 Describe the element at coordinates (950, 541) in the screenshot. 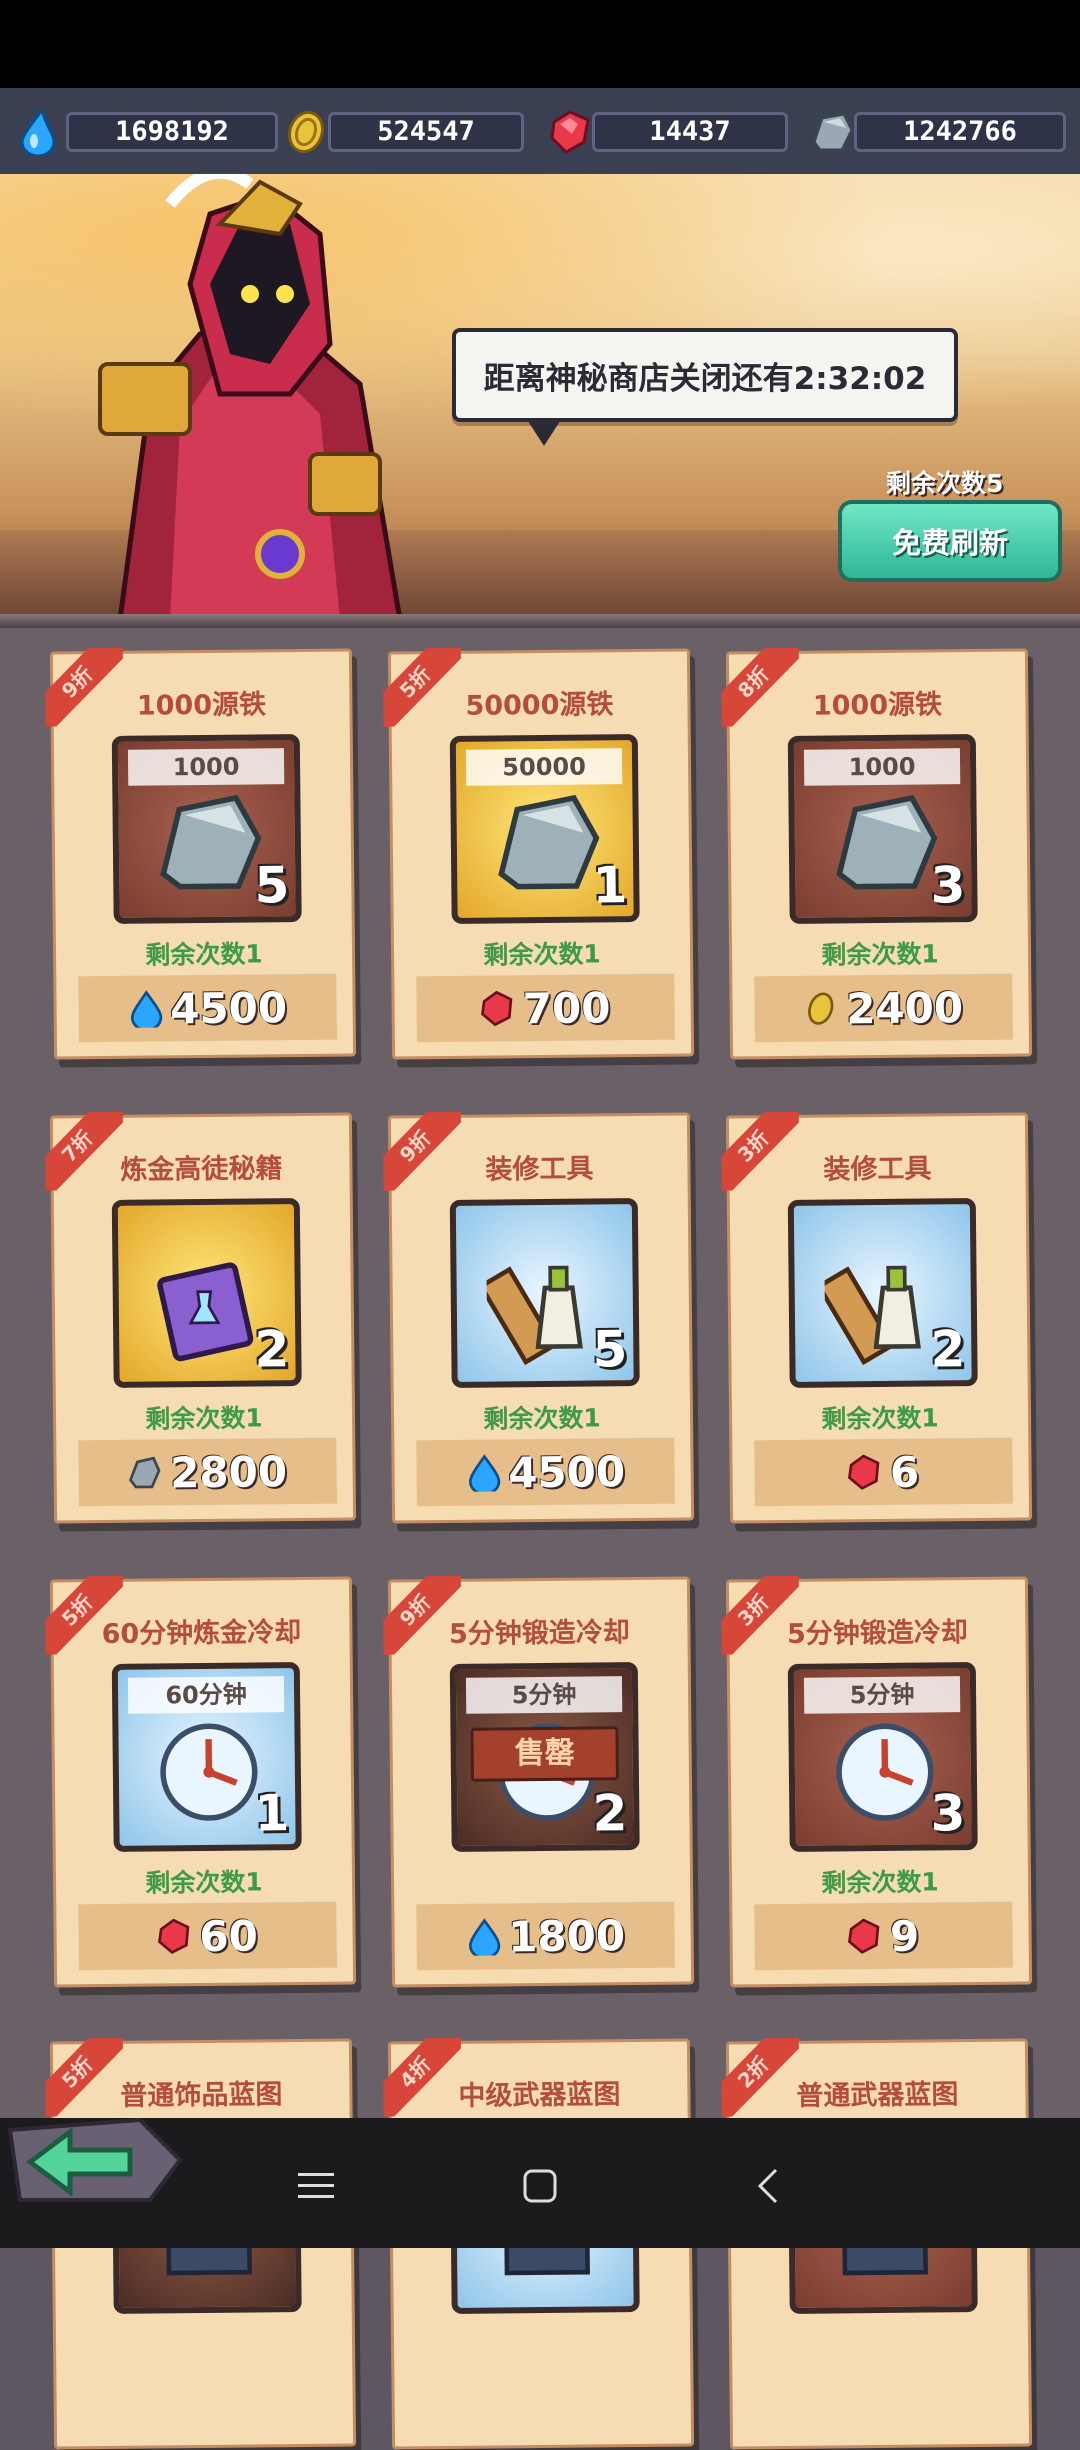

I see `free-refresh-button: 免费刷新` at that location.